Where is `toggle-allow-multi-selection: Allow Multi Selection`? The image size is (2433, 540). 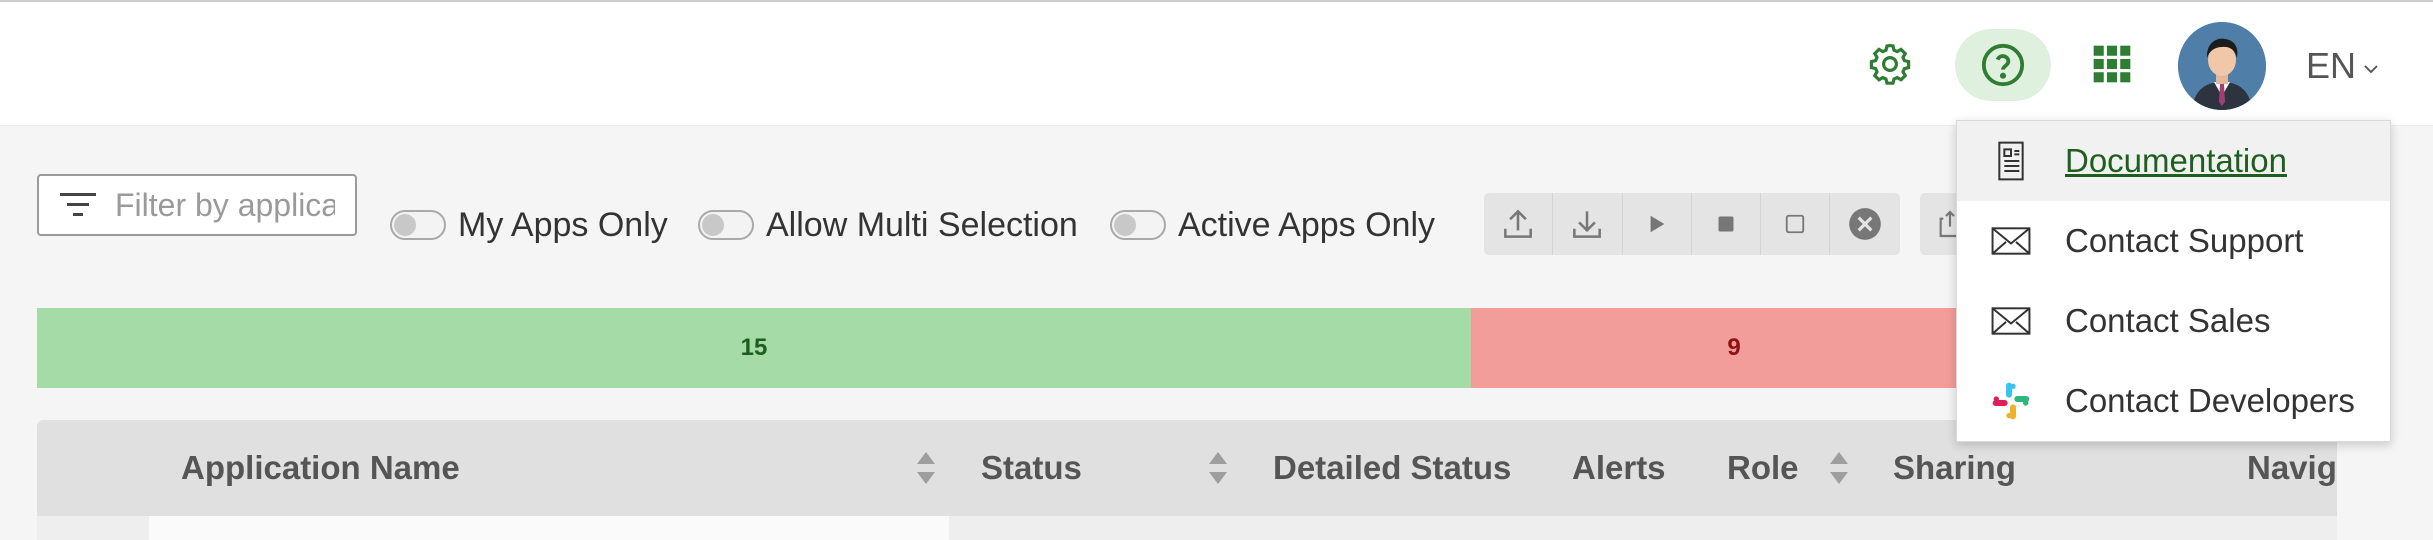
toggle-allow-multi-selection: Allow Multi Selection is located at coordinates (888, 225).